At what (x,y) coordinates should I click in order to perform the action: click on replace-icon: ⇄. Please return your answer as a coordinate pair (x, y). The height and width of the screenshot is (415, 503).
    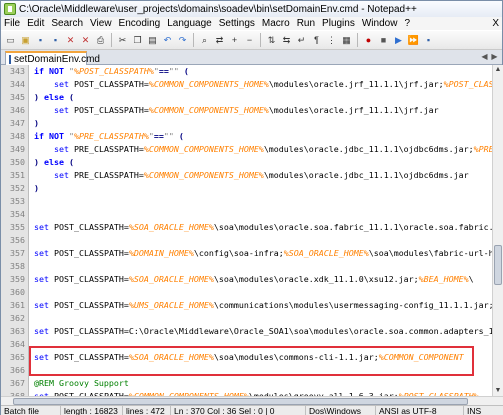
    Looking at the image, I should click on (219, 40).